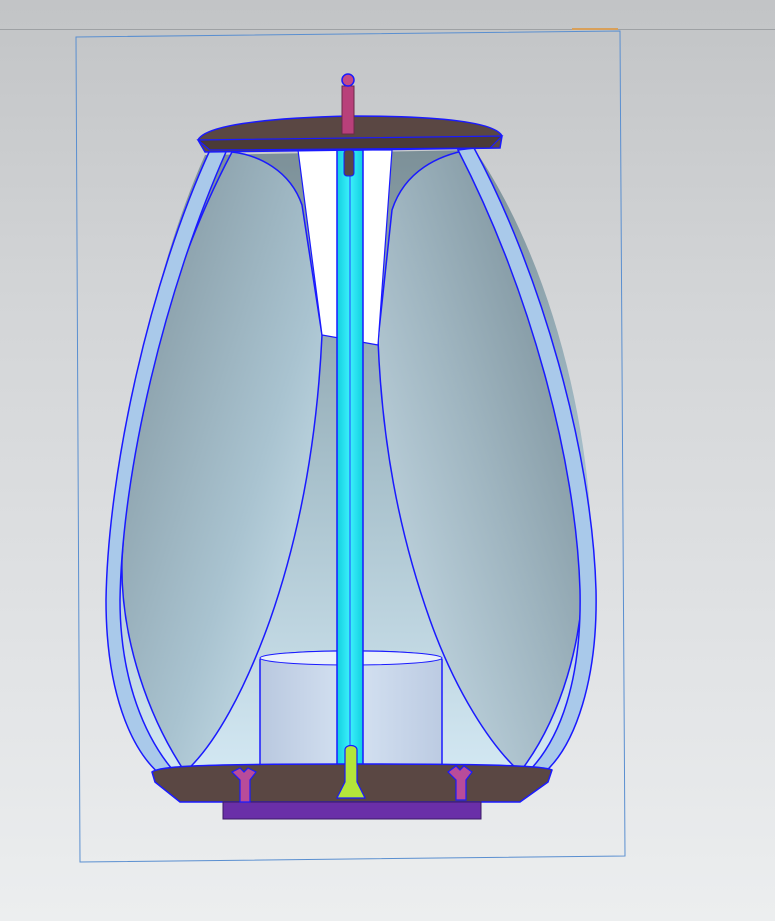 The height and width of the screenshot is (921, 775). I want to click on bottom-plate, so click(352, 810).